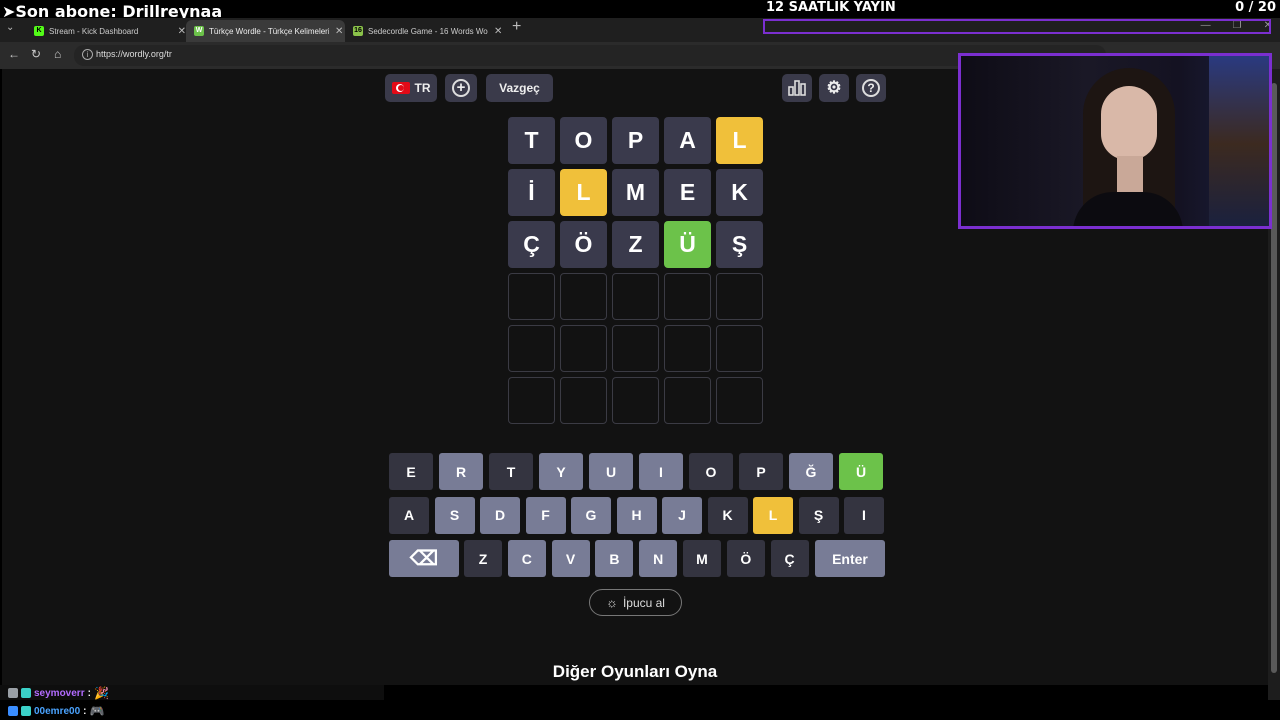 The image size is (1280, 720). Describe the element at coordinates (400, 88) in the screenshot. I see `turkey-flag-icon` at that location.